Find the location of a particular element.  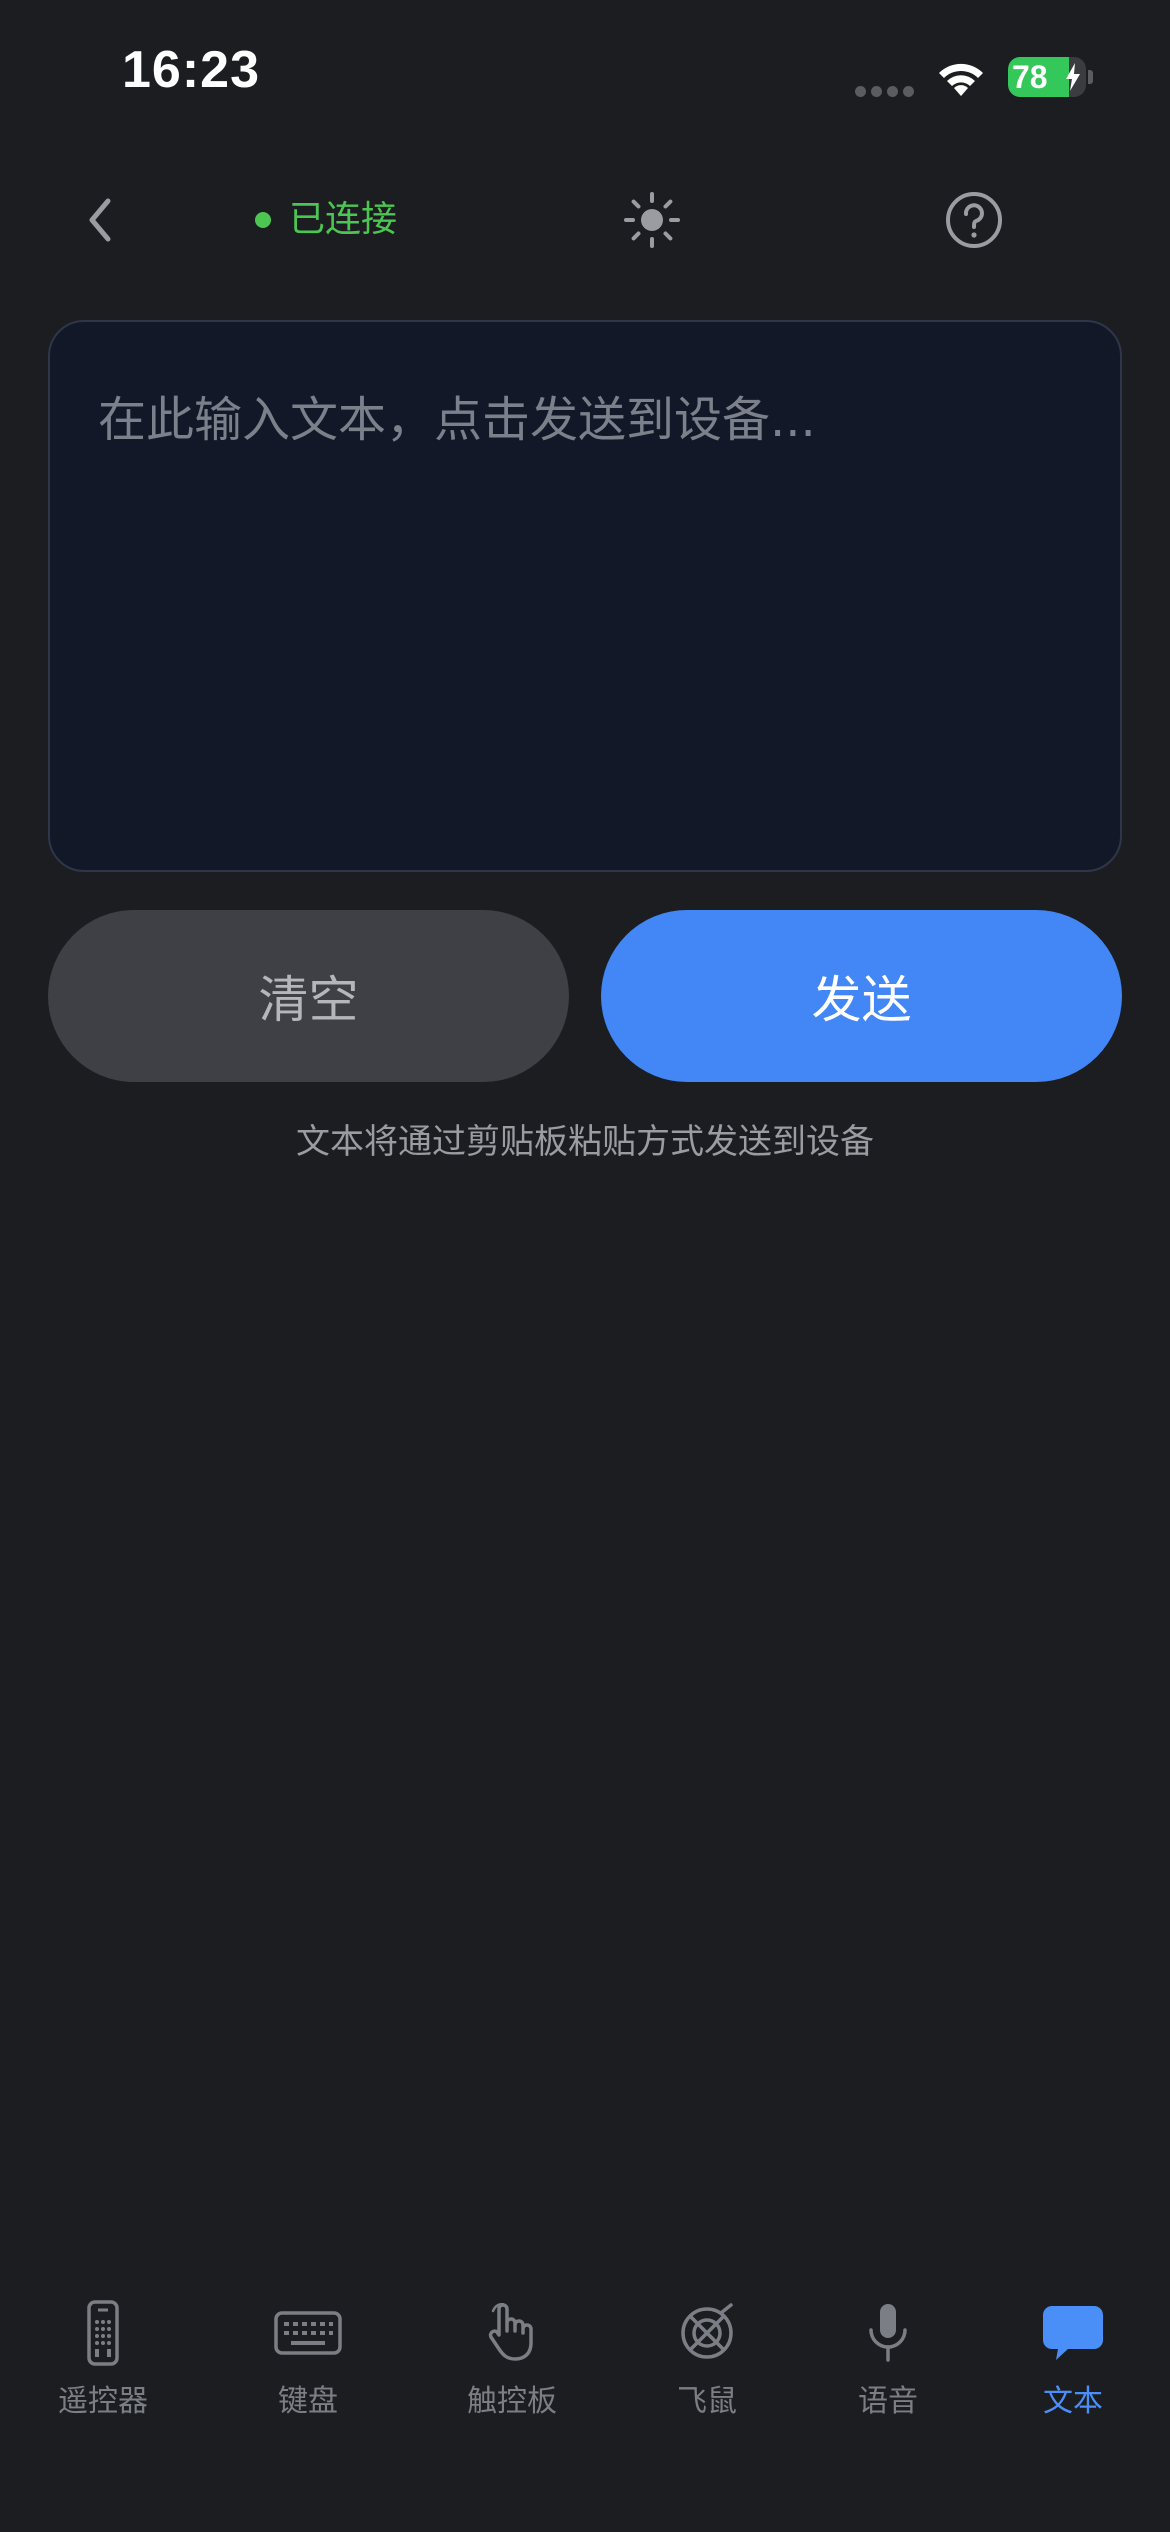

theme-toggle-button is located at coordinates (652, 220).